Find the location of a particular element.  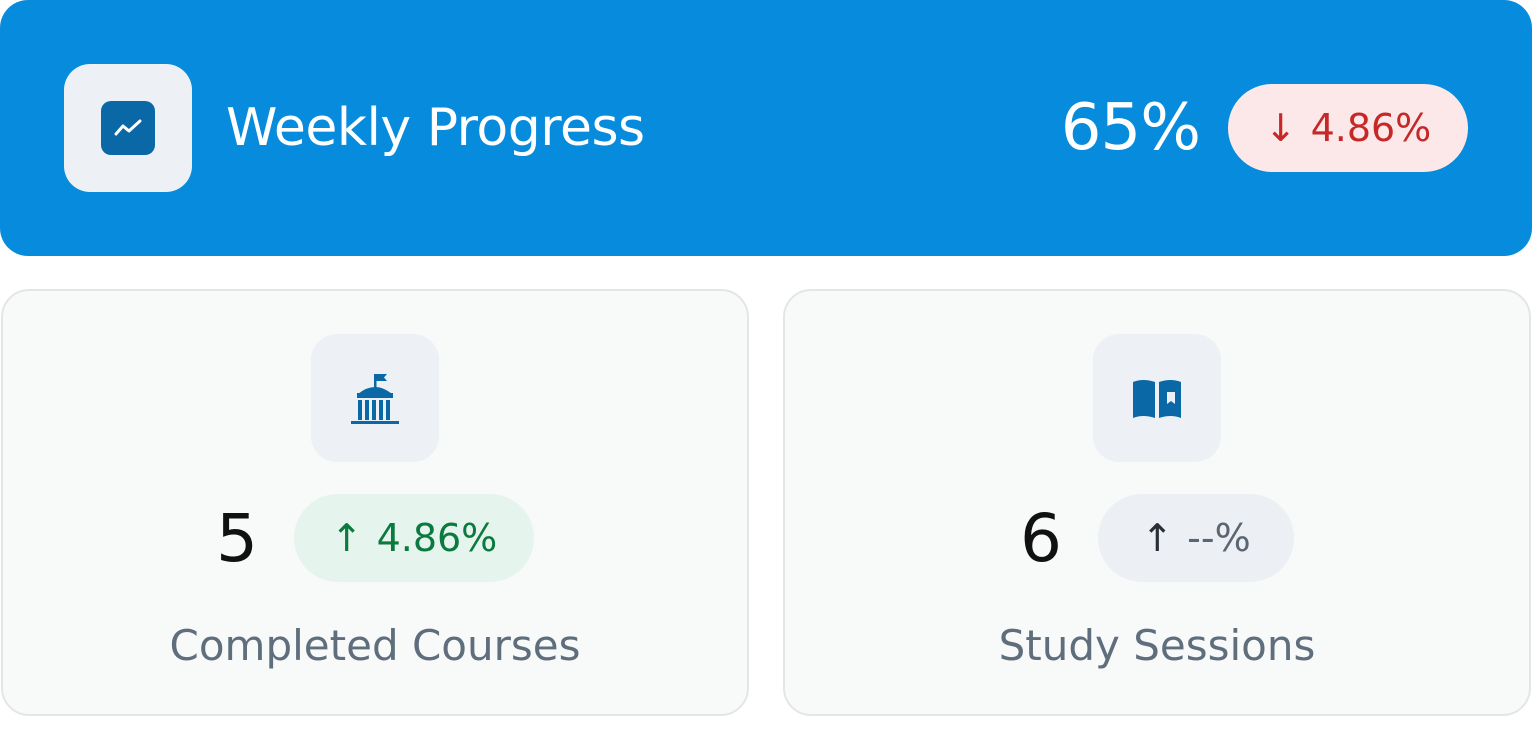

change-badge: ↑ --% is located at coordinates (1196, 538).